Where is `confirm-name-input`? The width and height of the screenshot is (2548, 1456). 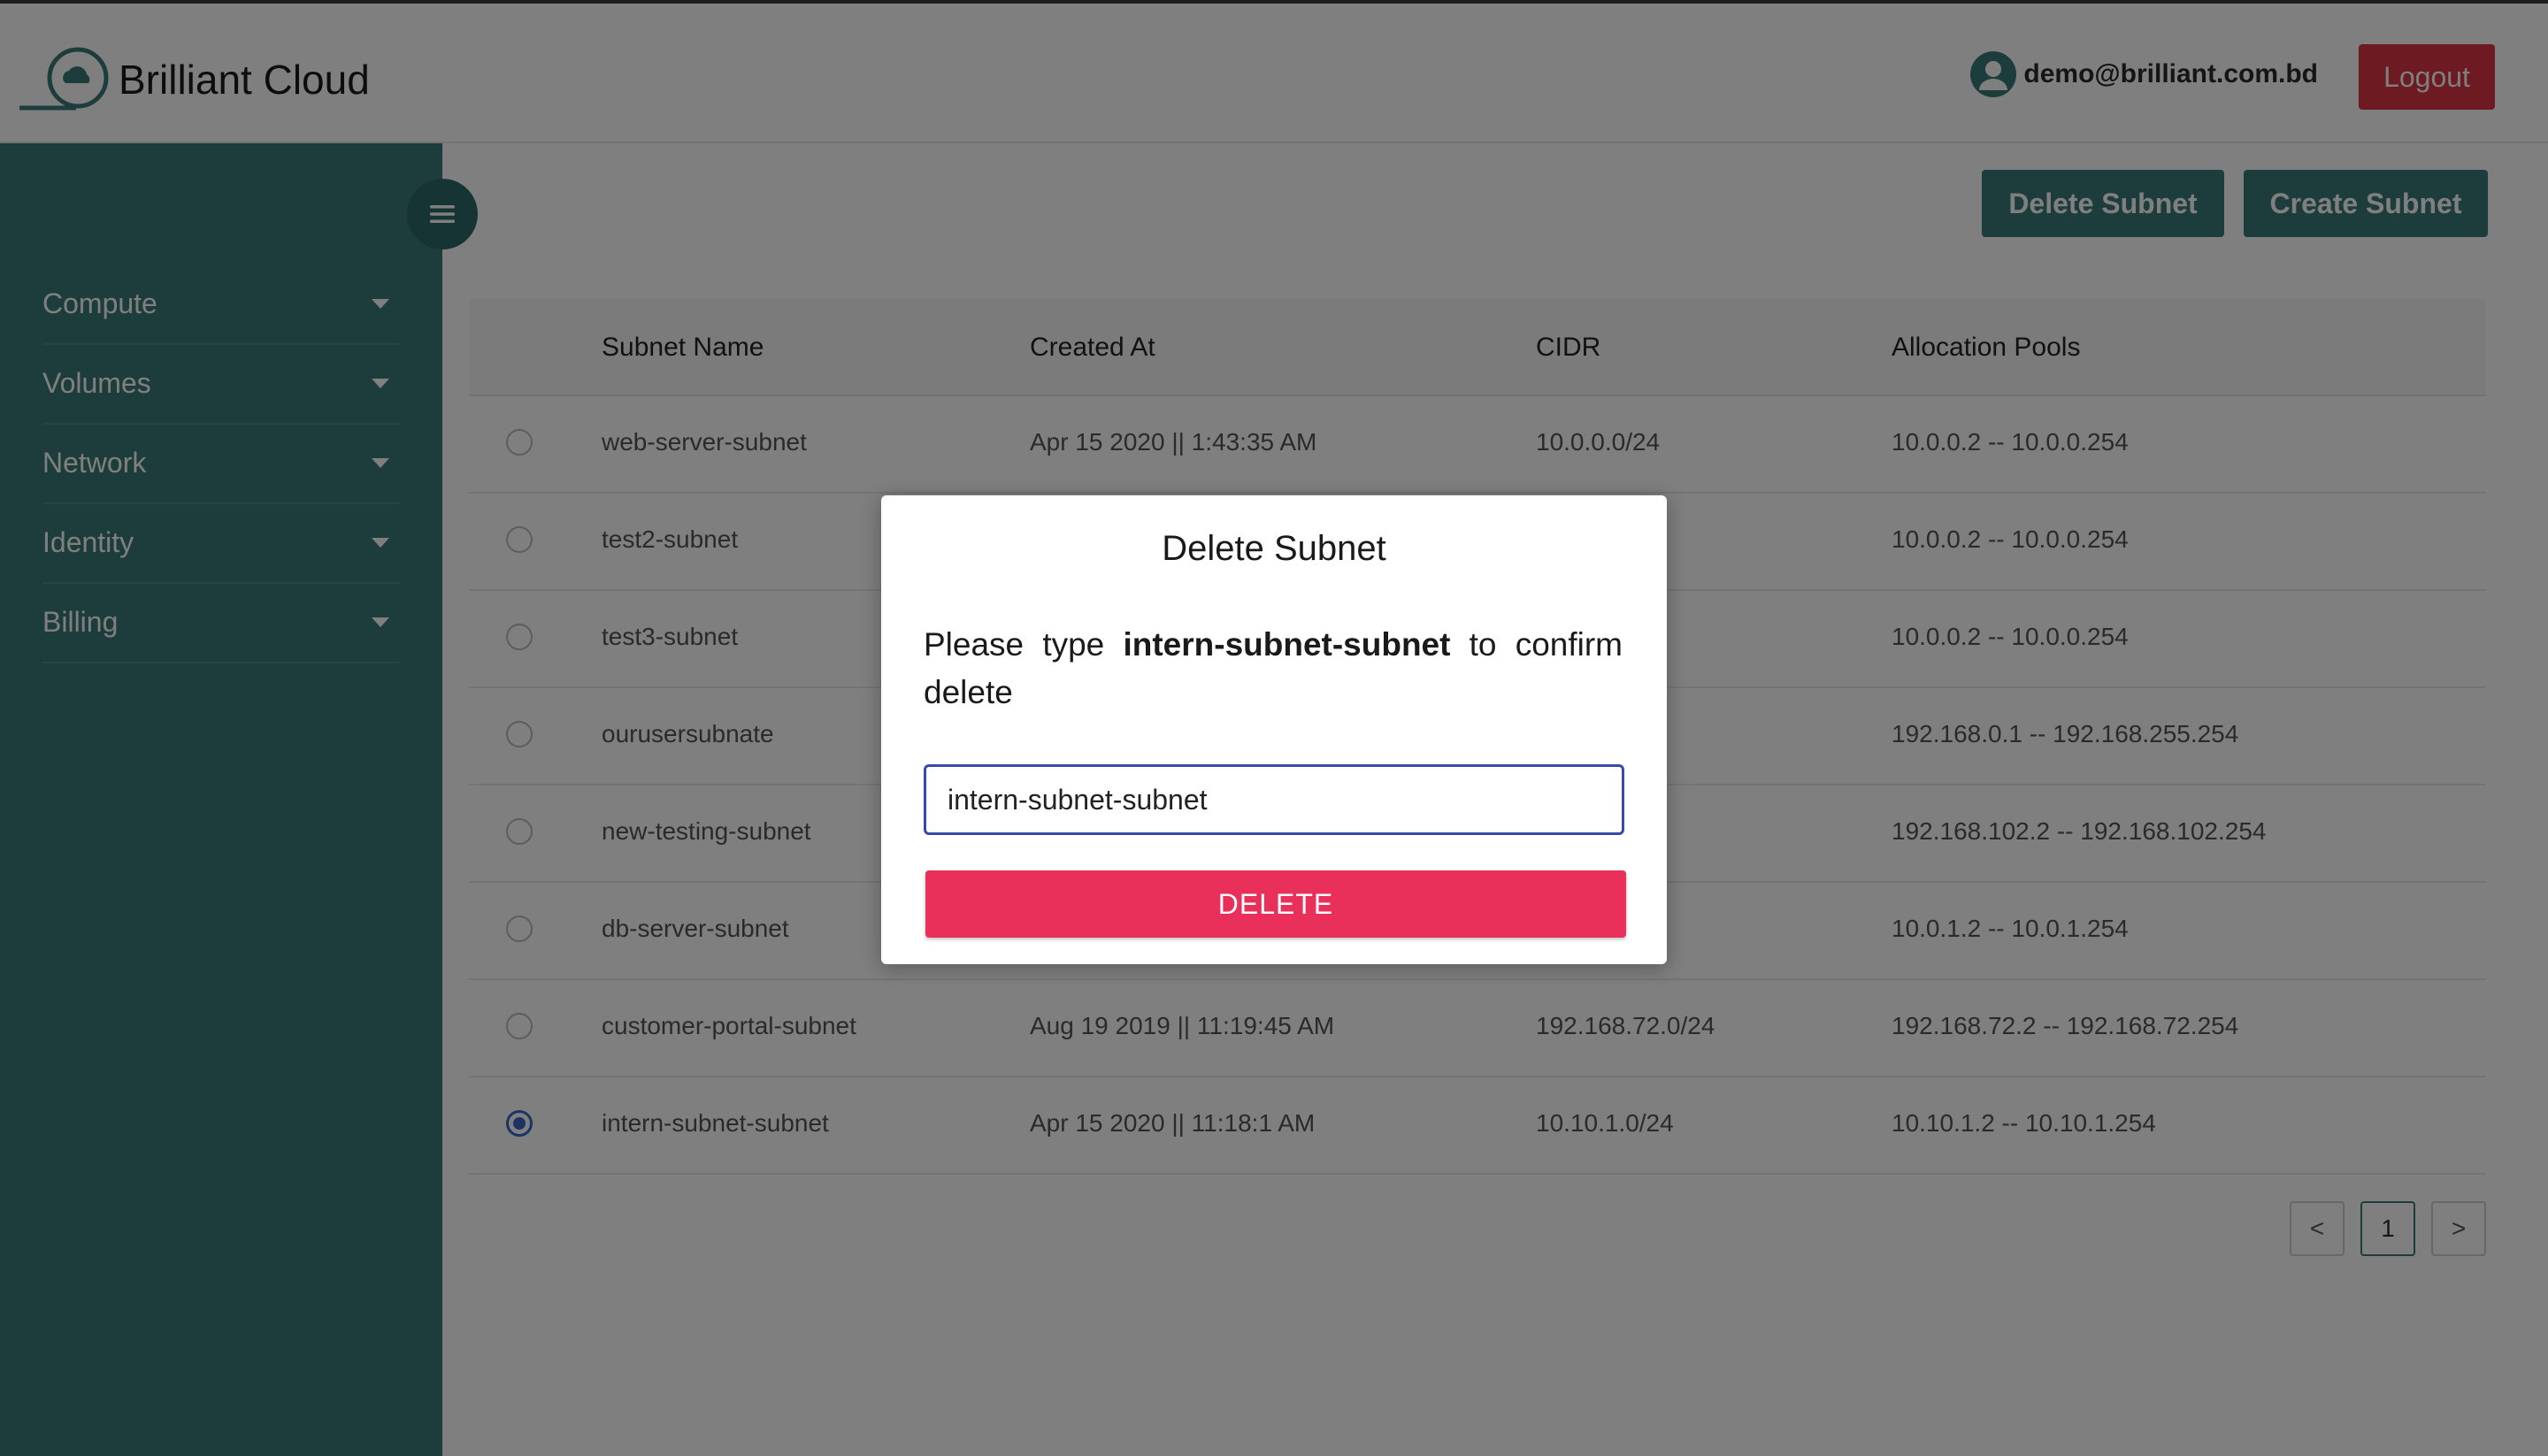 confirm-name-input is located at coordinates (1274, 799).